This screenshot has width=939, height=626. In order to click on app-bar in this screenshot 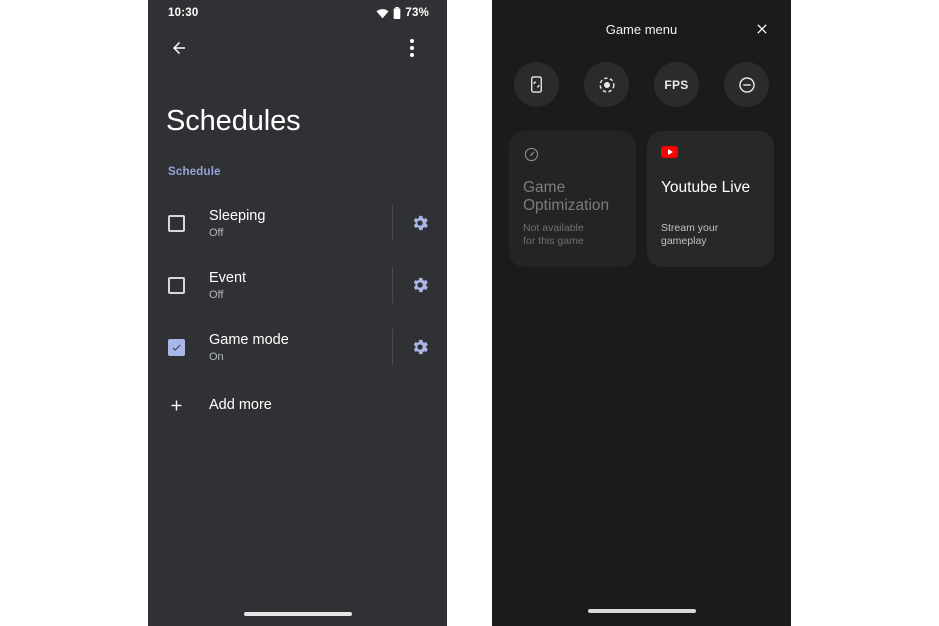, I will do `click(297, 48)`.